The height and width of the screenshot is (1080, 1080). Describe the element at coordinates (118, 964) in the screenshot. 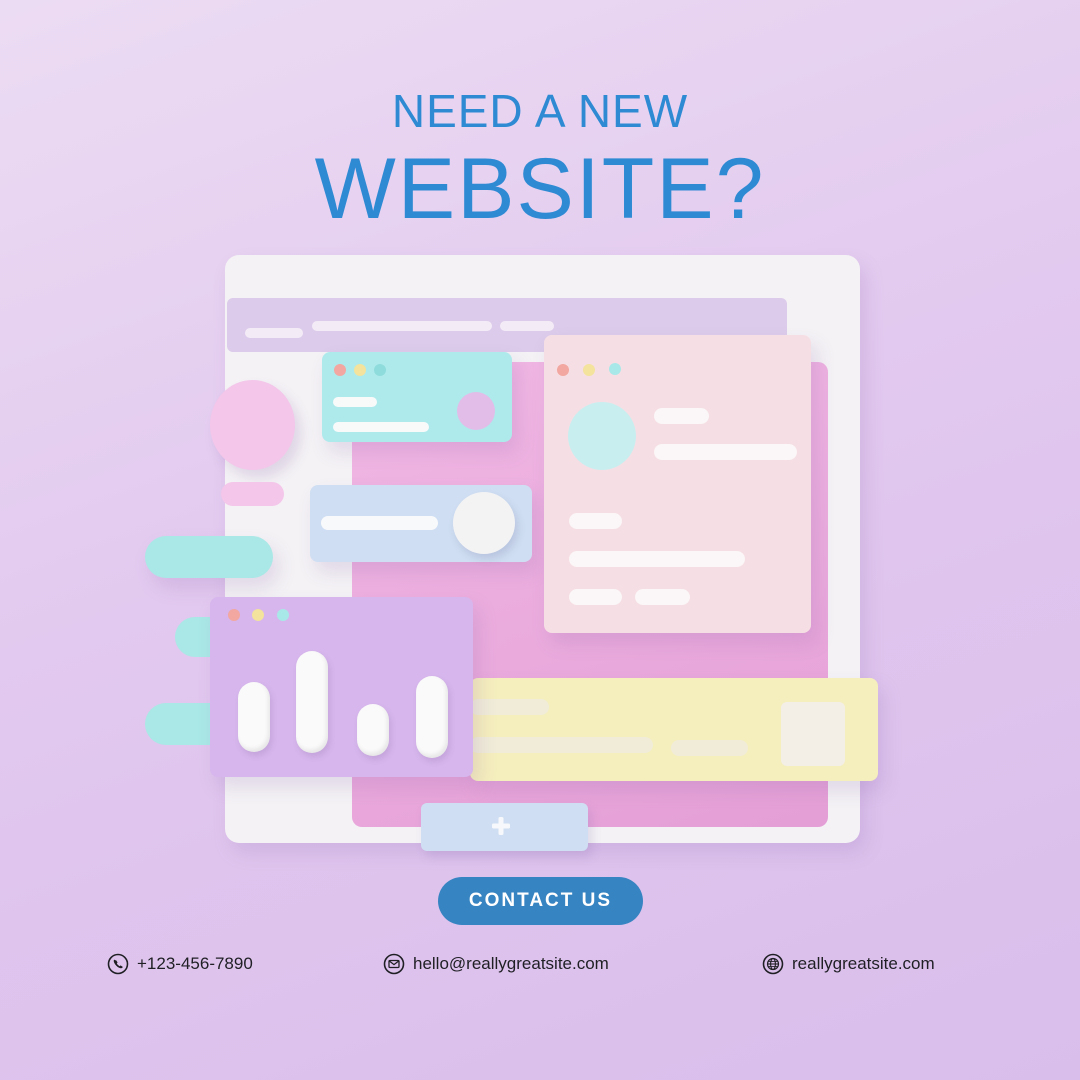

I see `phone-icon` at that location.